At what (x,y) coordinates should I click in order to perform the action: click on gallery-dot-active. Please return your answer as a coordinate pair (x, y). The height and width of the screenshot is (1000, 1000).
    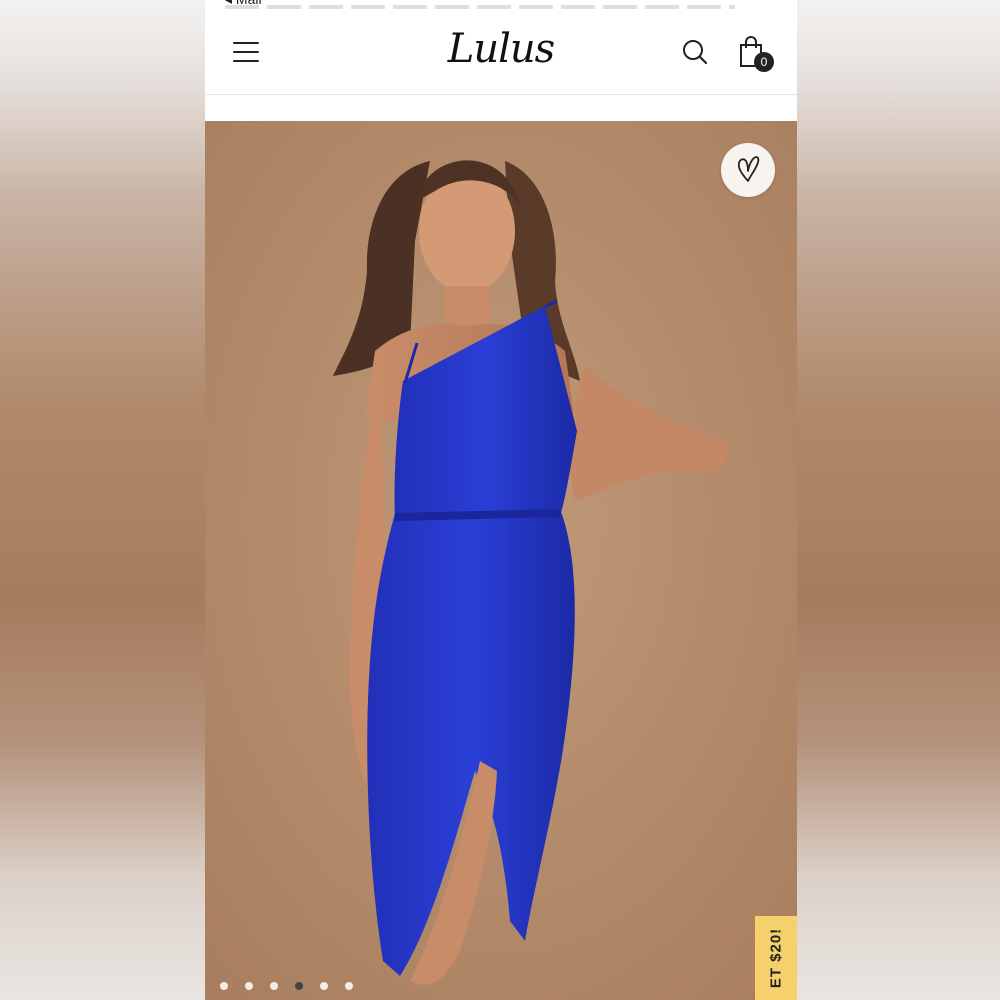
    Looking at the image, I should click on (299, 986).